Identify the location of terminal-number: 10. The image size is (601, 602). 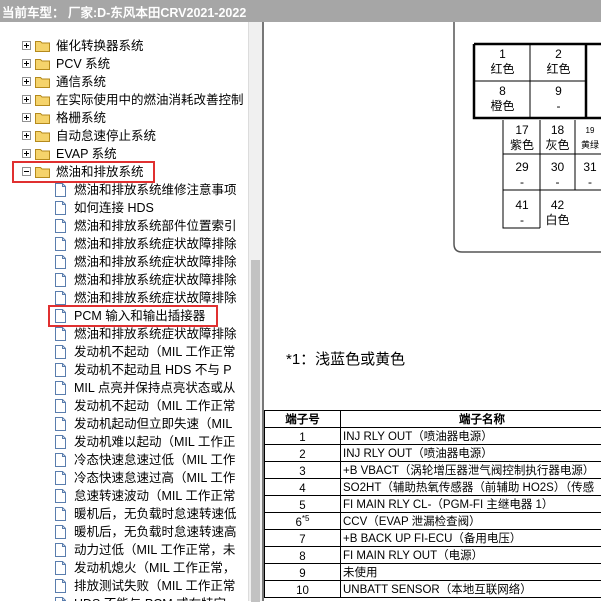
(302, 590).